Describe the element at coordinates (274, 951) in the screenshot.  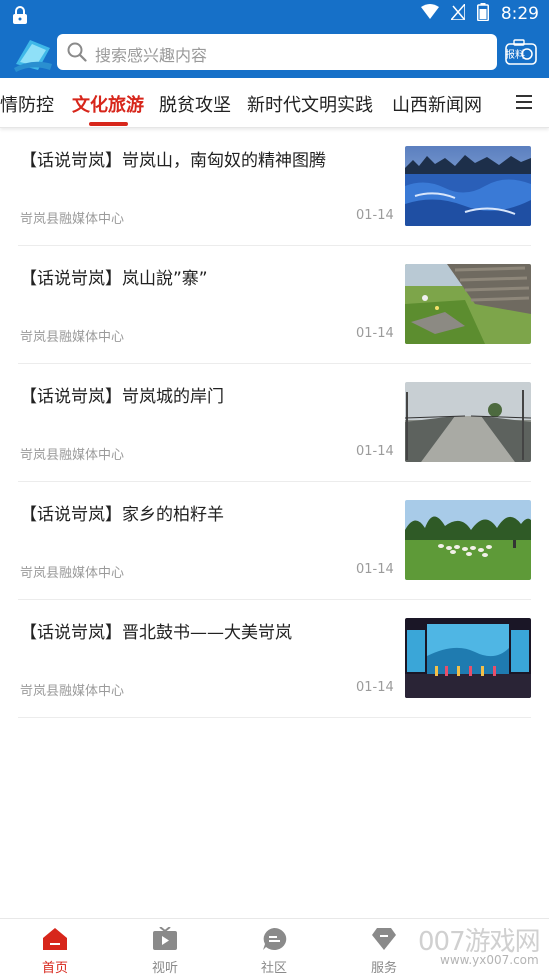
I see `nav-community: 社区` at that location.